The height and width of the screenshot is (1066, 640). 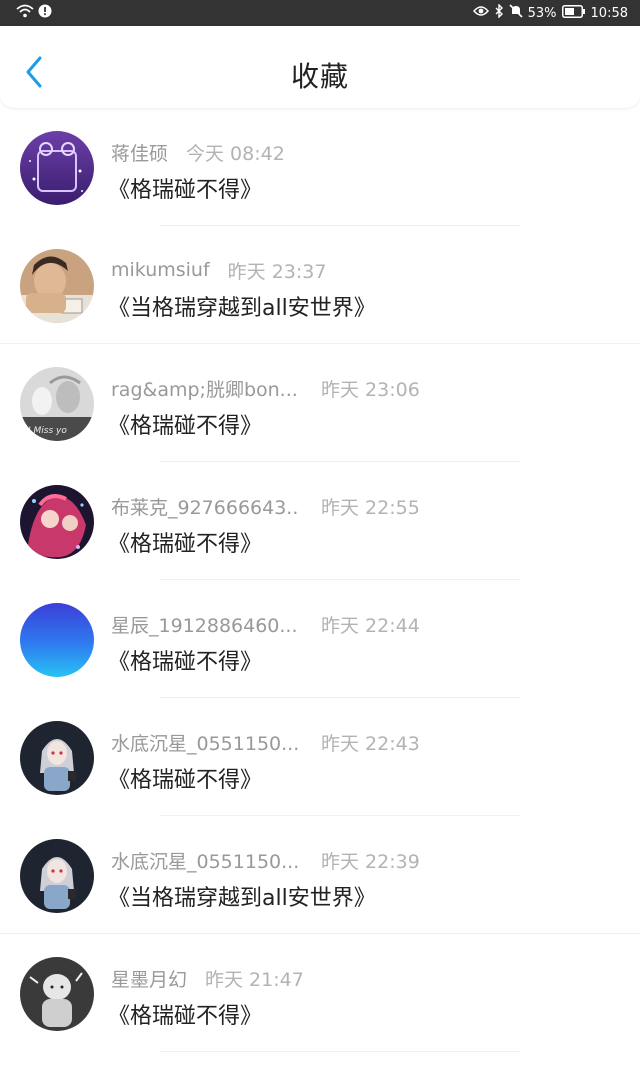 What do you see at coordinates (277, 271) in the screenshot?
I see `timestamp: 昨天 23:37` at bounding box center [277, 271].